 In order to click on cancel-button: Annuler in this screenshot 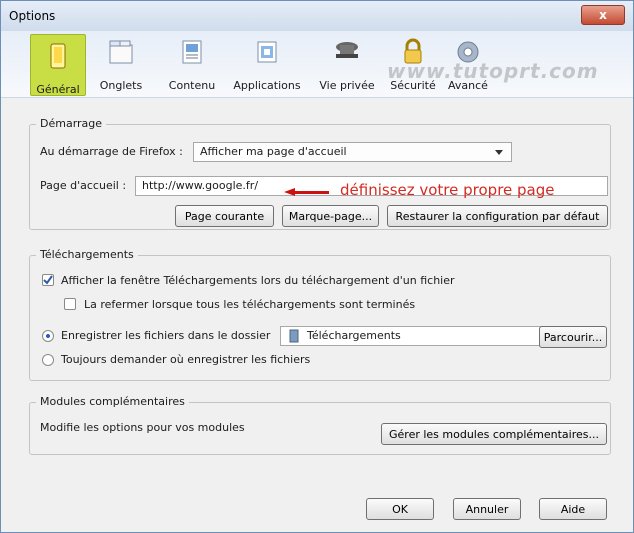, I will do `click(487, 509)`.